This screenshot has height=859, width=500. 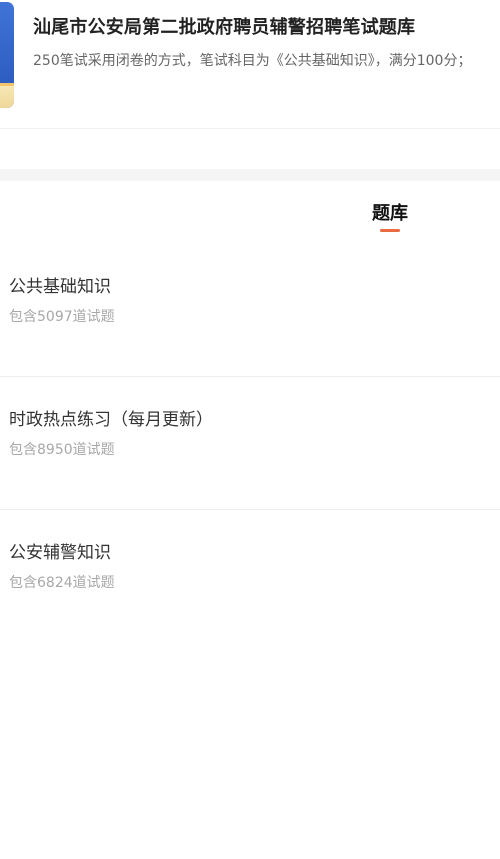 I want to click on book-cover-icon, so click(x=7, y=55).